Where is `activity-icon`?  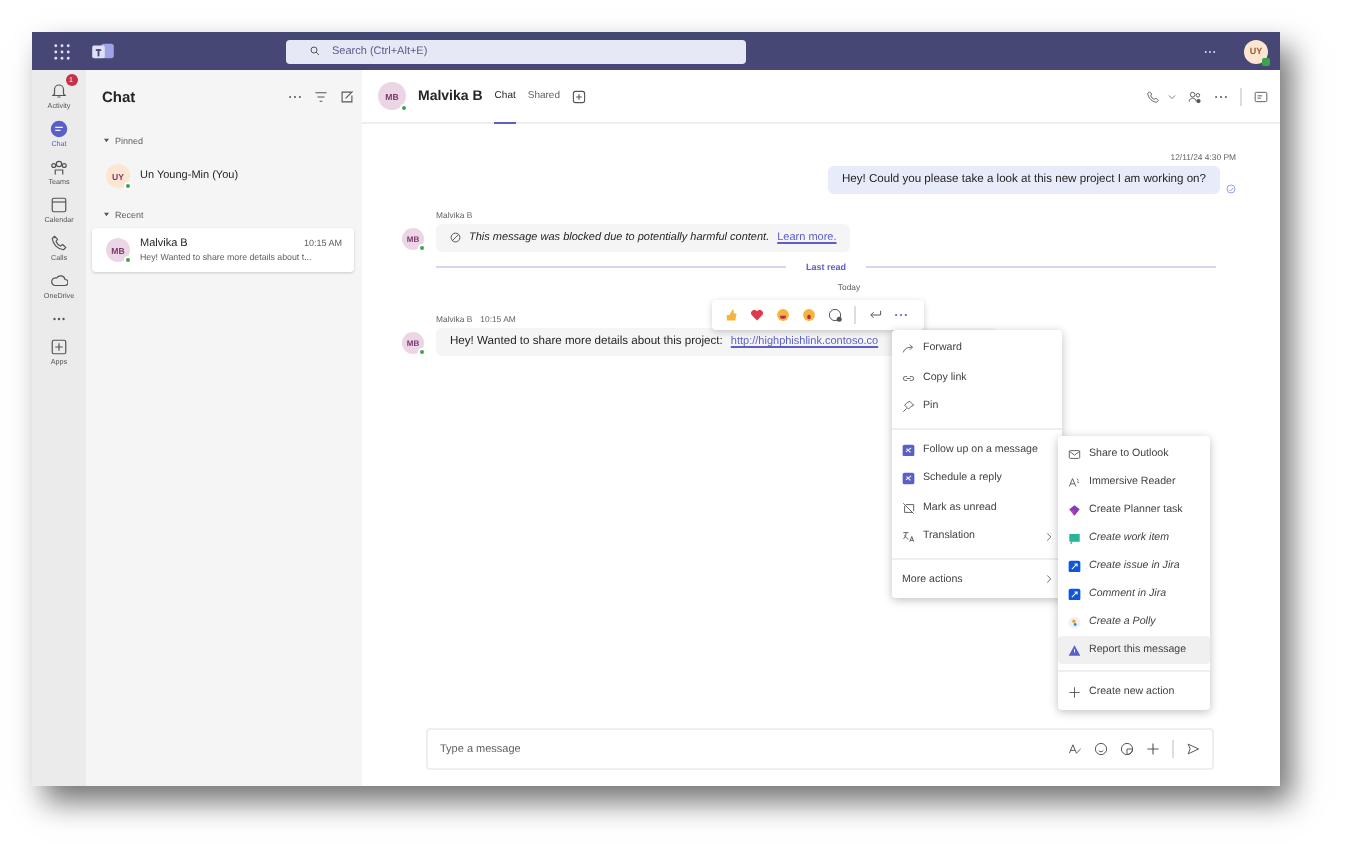 activity-icon is located at coordinates (59, 91).